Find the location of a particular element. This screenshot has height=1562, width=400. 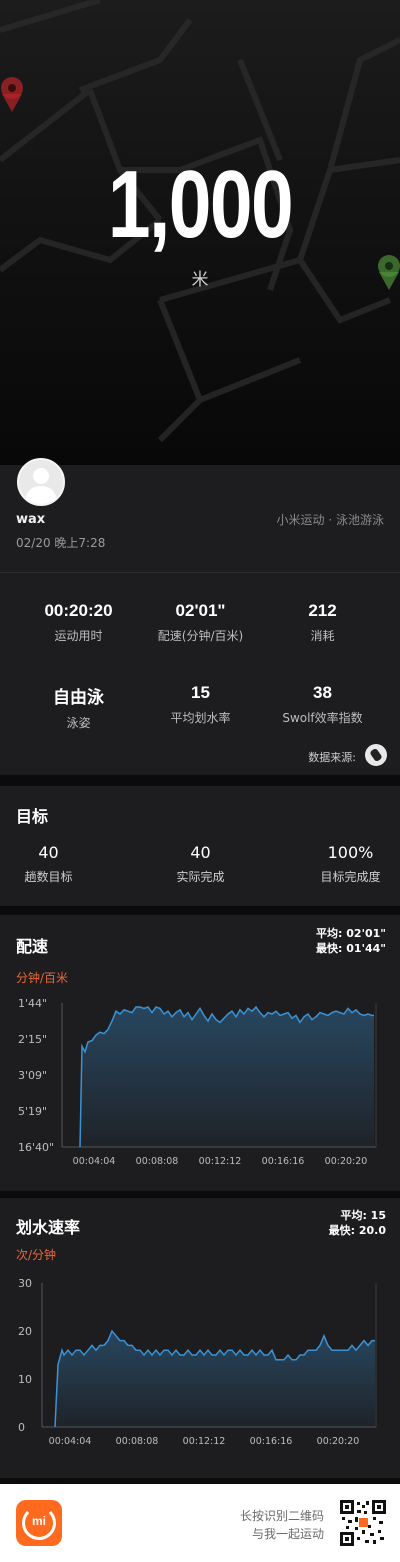

goal-laps-target: 40 趟数目标 is located at coordinates (57, 864).